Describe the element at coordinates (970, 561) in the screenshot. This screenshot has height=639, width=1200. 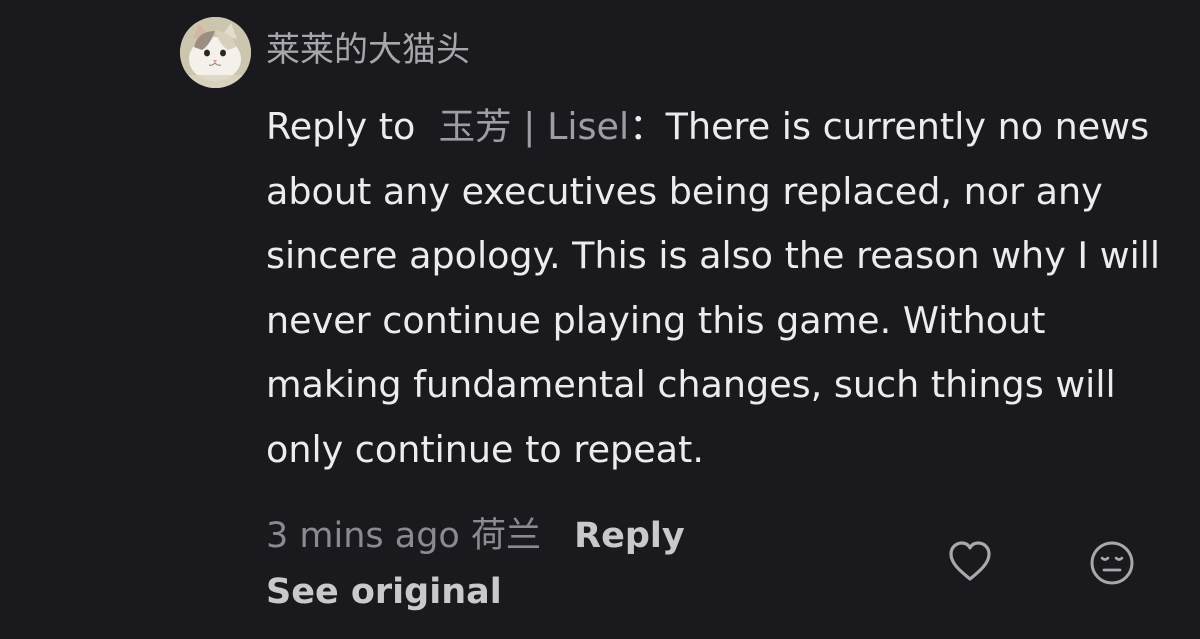
I see `heart-outline-icon` at that location.